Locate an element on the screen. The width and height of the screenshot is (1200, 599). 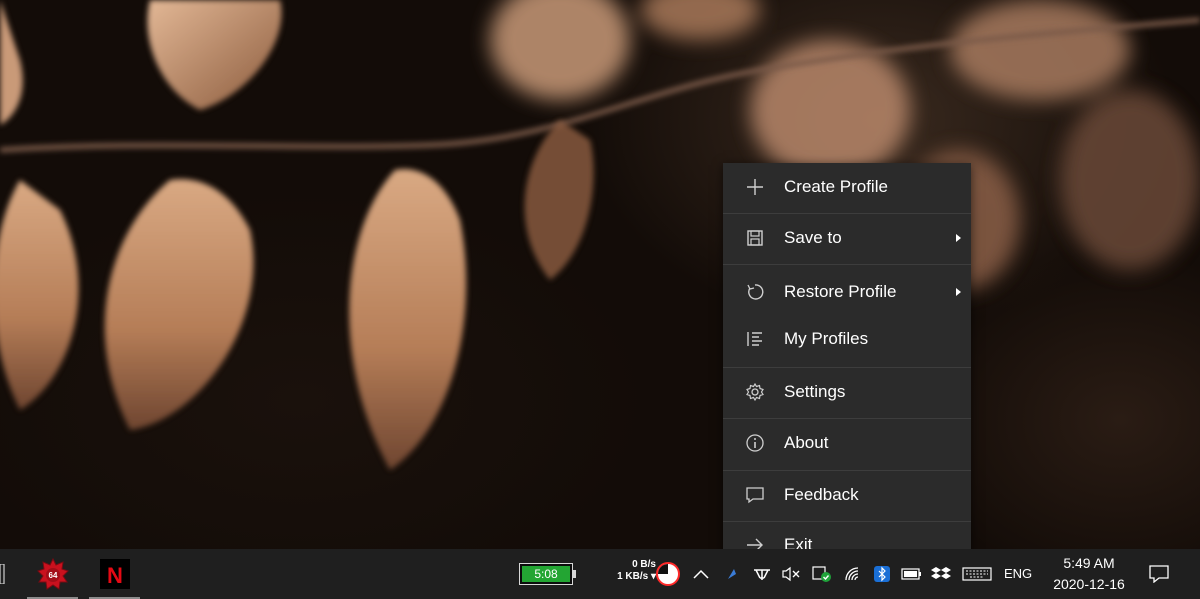
chevron-up-icon is located at coordinates (701, 574).